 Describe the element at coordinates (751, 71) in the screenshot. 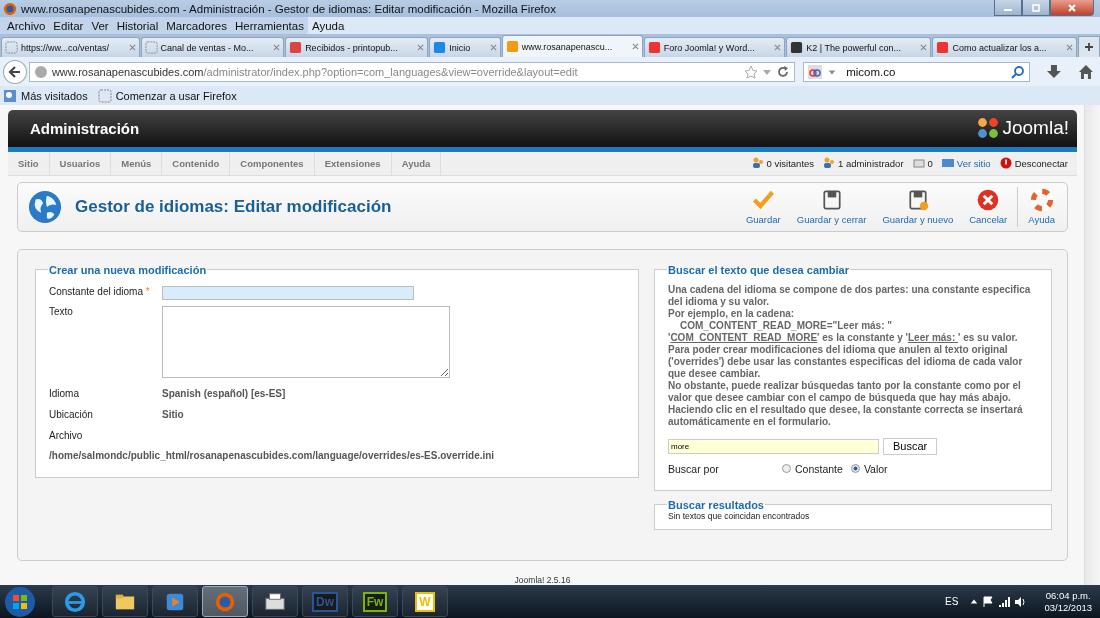

I see `star-icon` at that location.